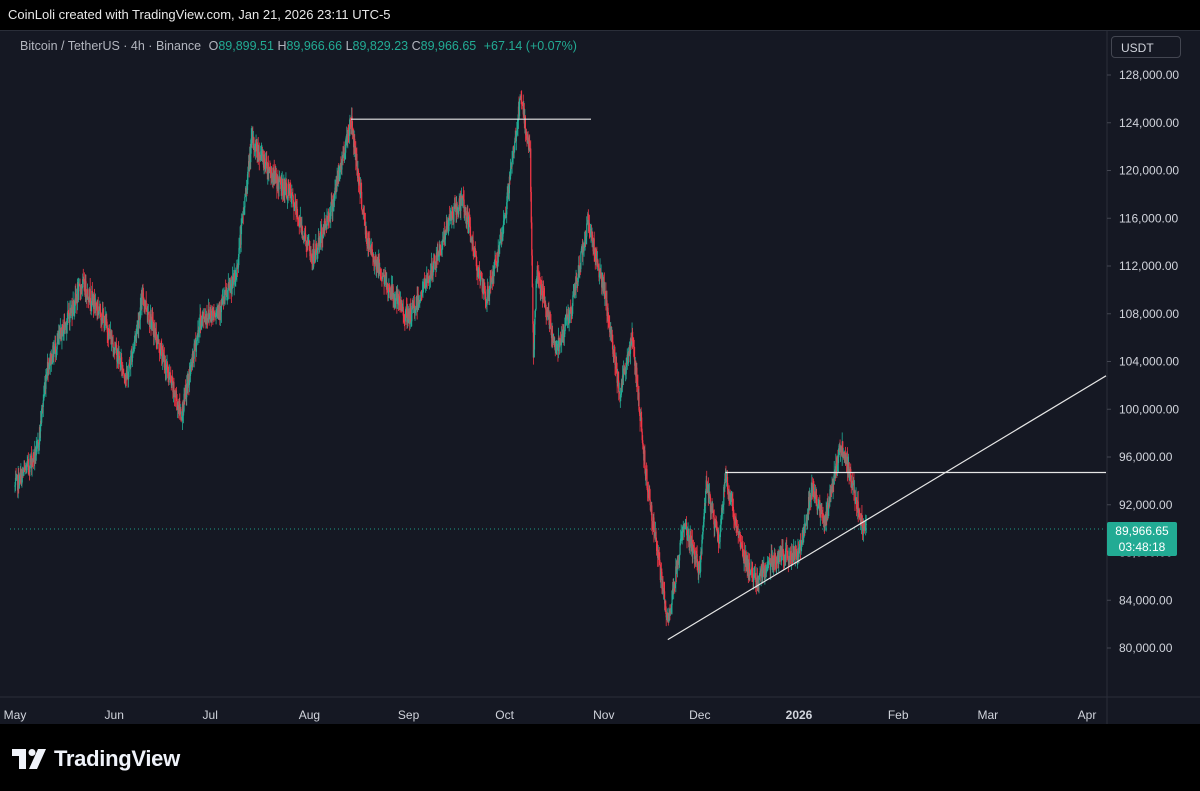  What do you see at coordinates (1149, 75) in the screenshot?
I see `price-tick-label: 128,000.00` at bounding box center [1149, 75].